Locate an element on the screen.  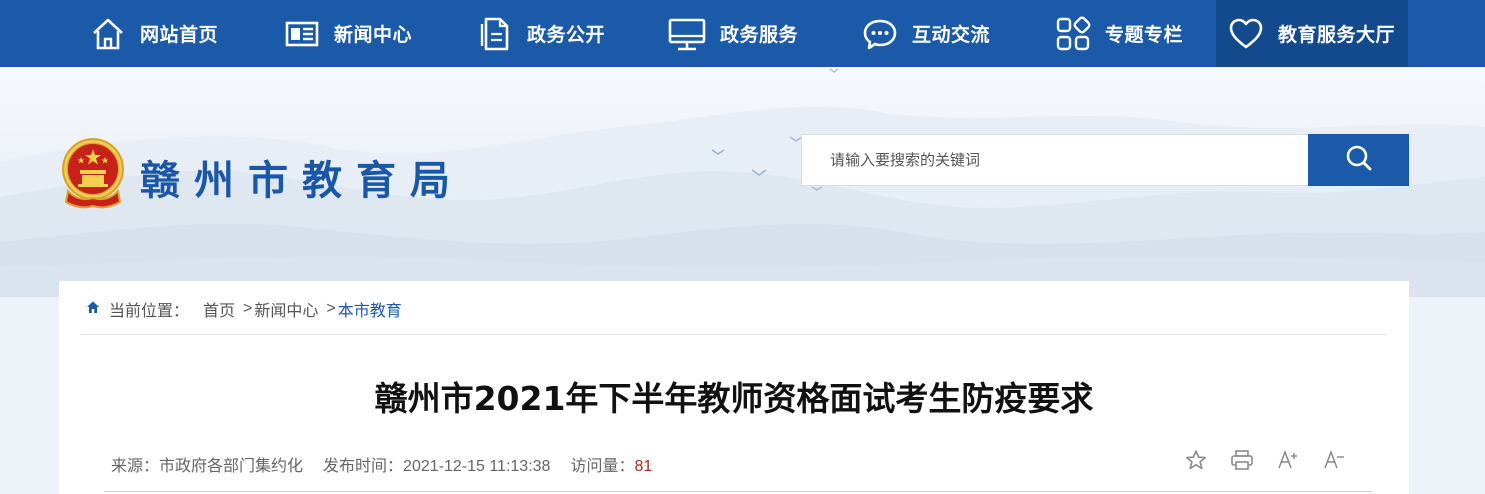
font-increase-button is located at coordinates (1288, 462).